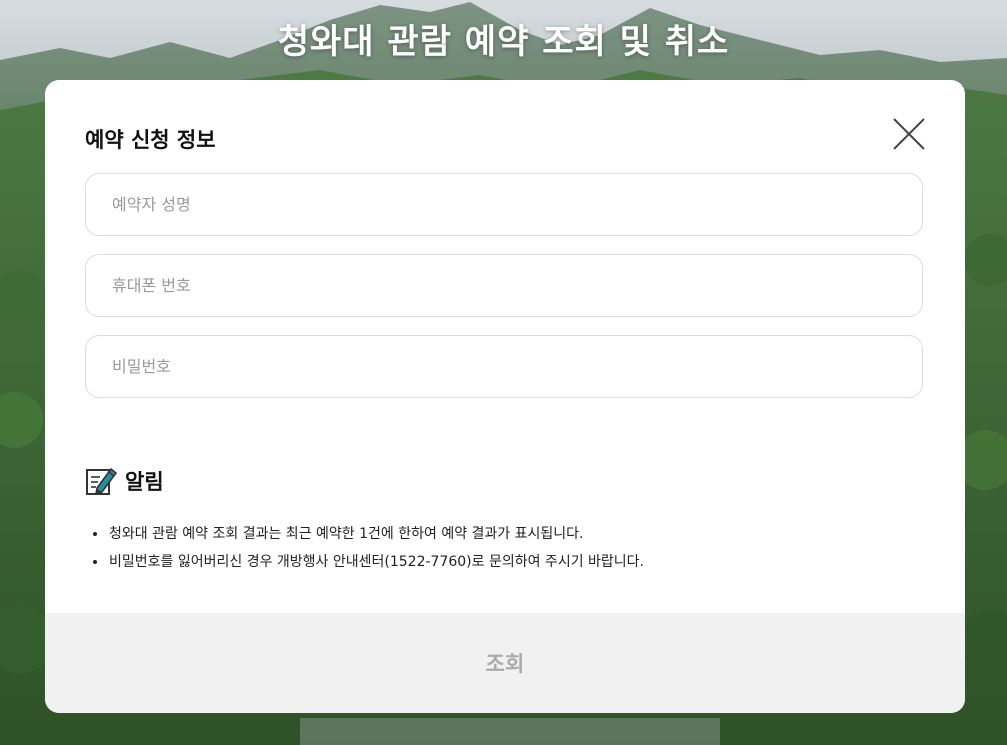  I want to click on phone-number-field, so click(504, 285).